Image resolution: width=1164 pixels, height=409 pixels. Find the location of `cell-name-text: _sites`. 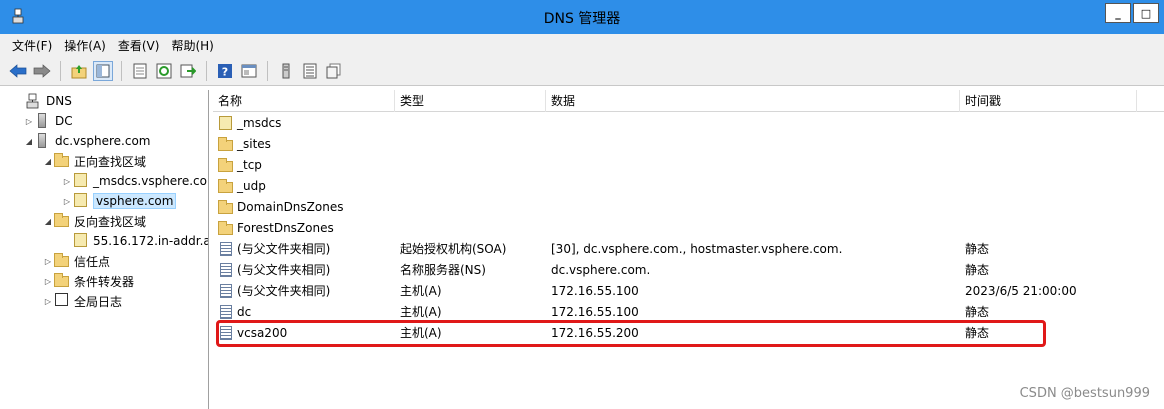

cell-name-text: _sites is located at coordinates (254, 144).